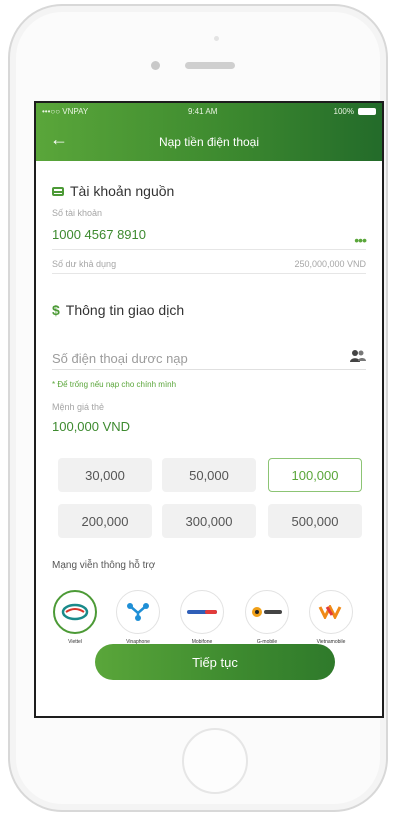 The width and height of the screenshot is (396, 817). Describe the element at coordinates (209, 521) in the screenshot. I see `denomination-option-300000: 300,000` at that location.